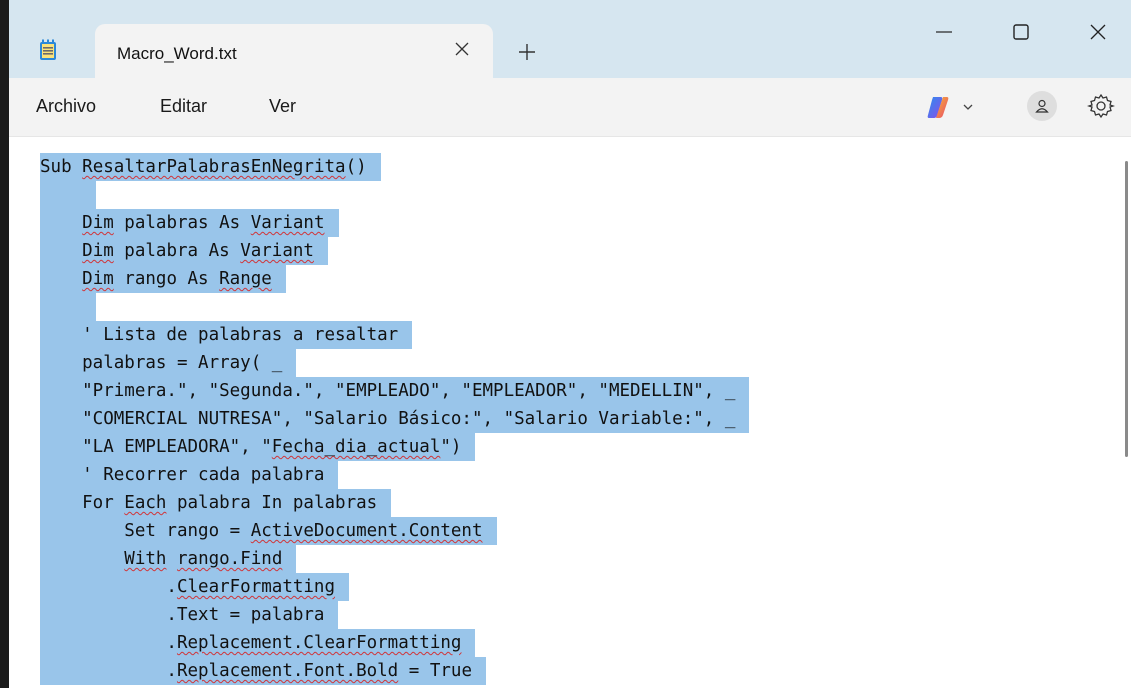  Describe the element at coordinates (366, 531) in the screenshot. I see `spellcheck-flag: ActiveDocument.Content` at that location.